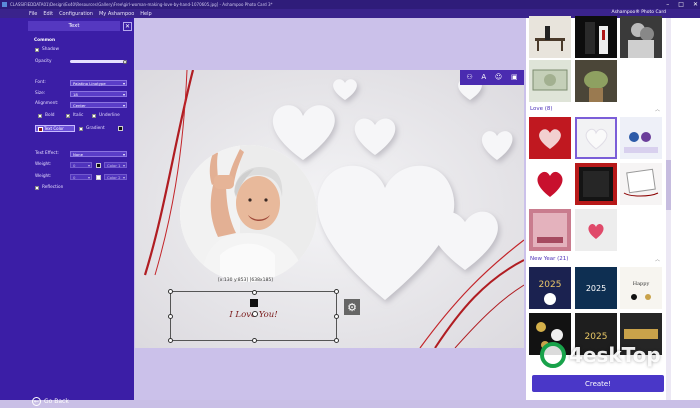  Describe the element at coordinates (641, 37) in the screenshot. I see `thumbnail-bw-couple` at that location.